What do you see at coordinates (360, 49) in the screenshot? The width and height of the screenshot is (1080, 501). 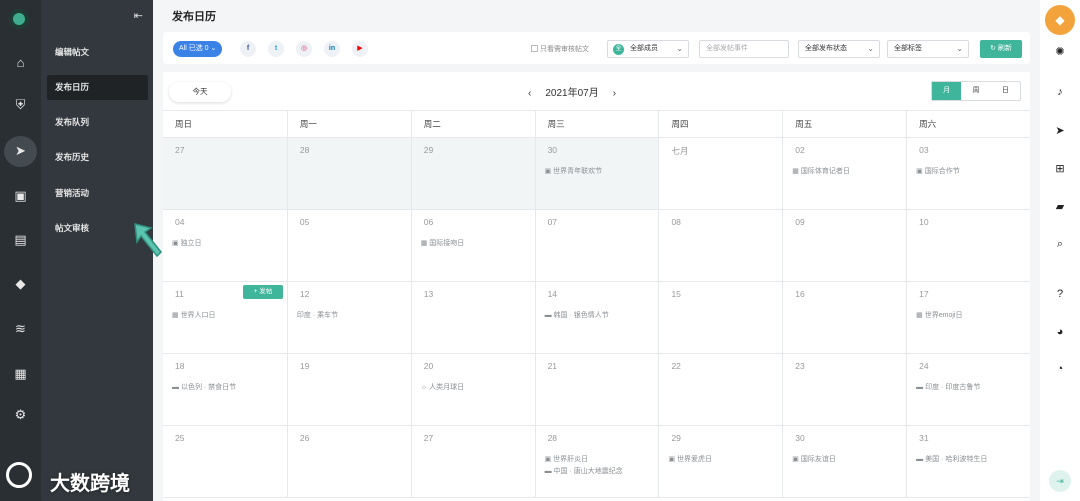 I see `youtube-icon: ▶` at bounding box center [360, 49].